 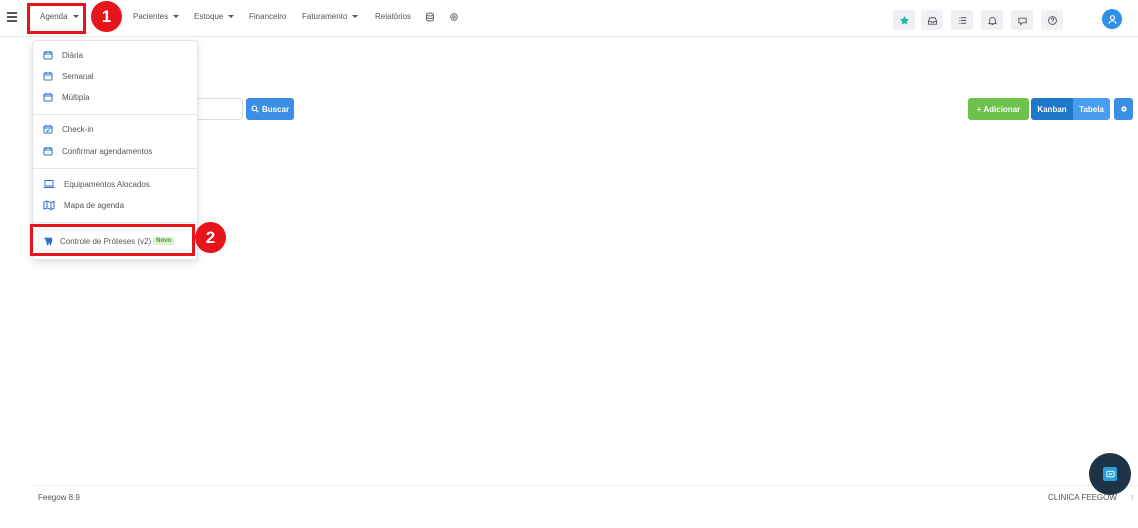 I want to click on list-icon, so click(x=962, y=20).